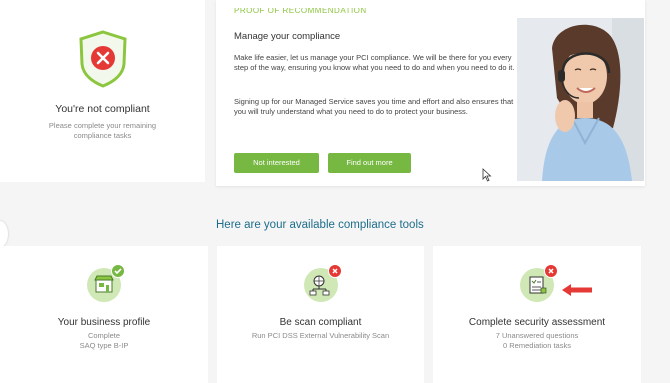 This screenshot has height=383, width=670. What do you see at coordinates (276, 163) in the screenshot?
I see `not-interested-button: Not interested` at bounding box center [276, 163].